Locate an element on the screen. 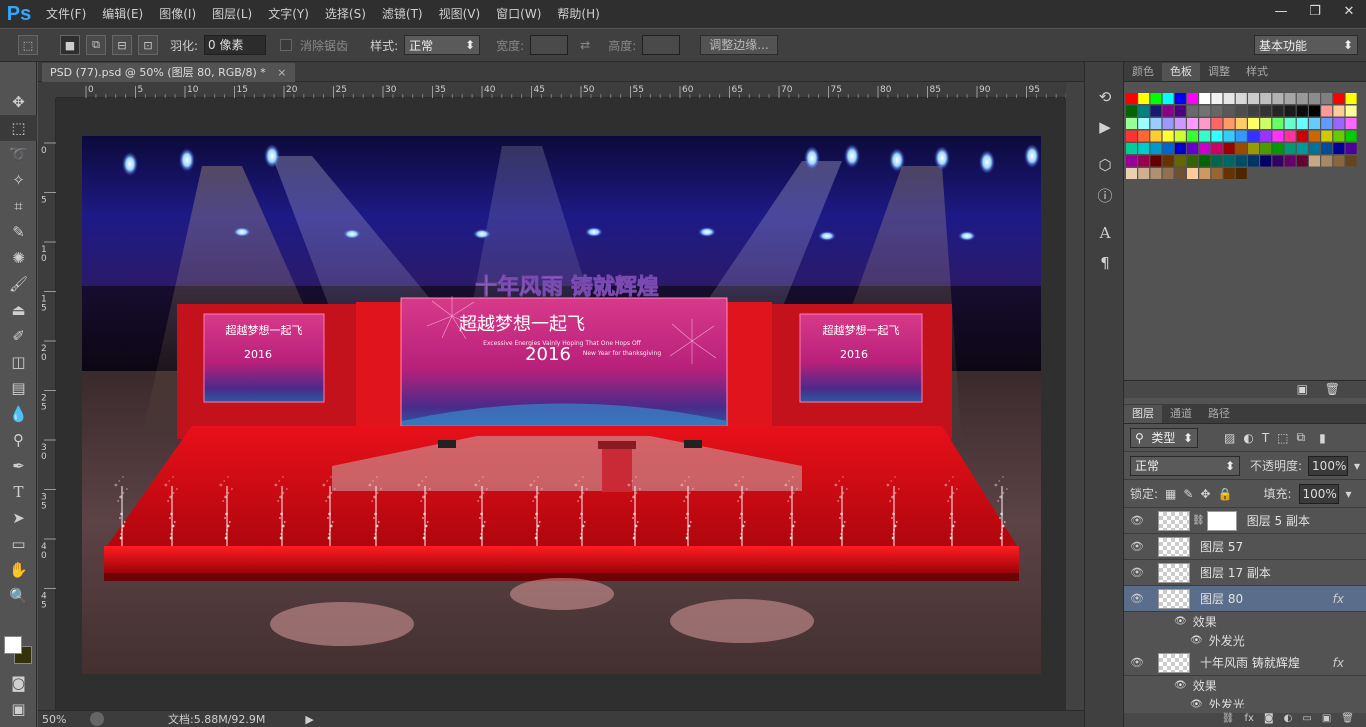 This screenshot has width=1366, height=727. filter-type-icon: T is located at coordinates (1265, 438).